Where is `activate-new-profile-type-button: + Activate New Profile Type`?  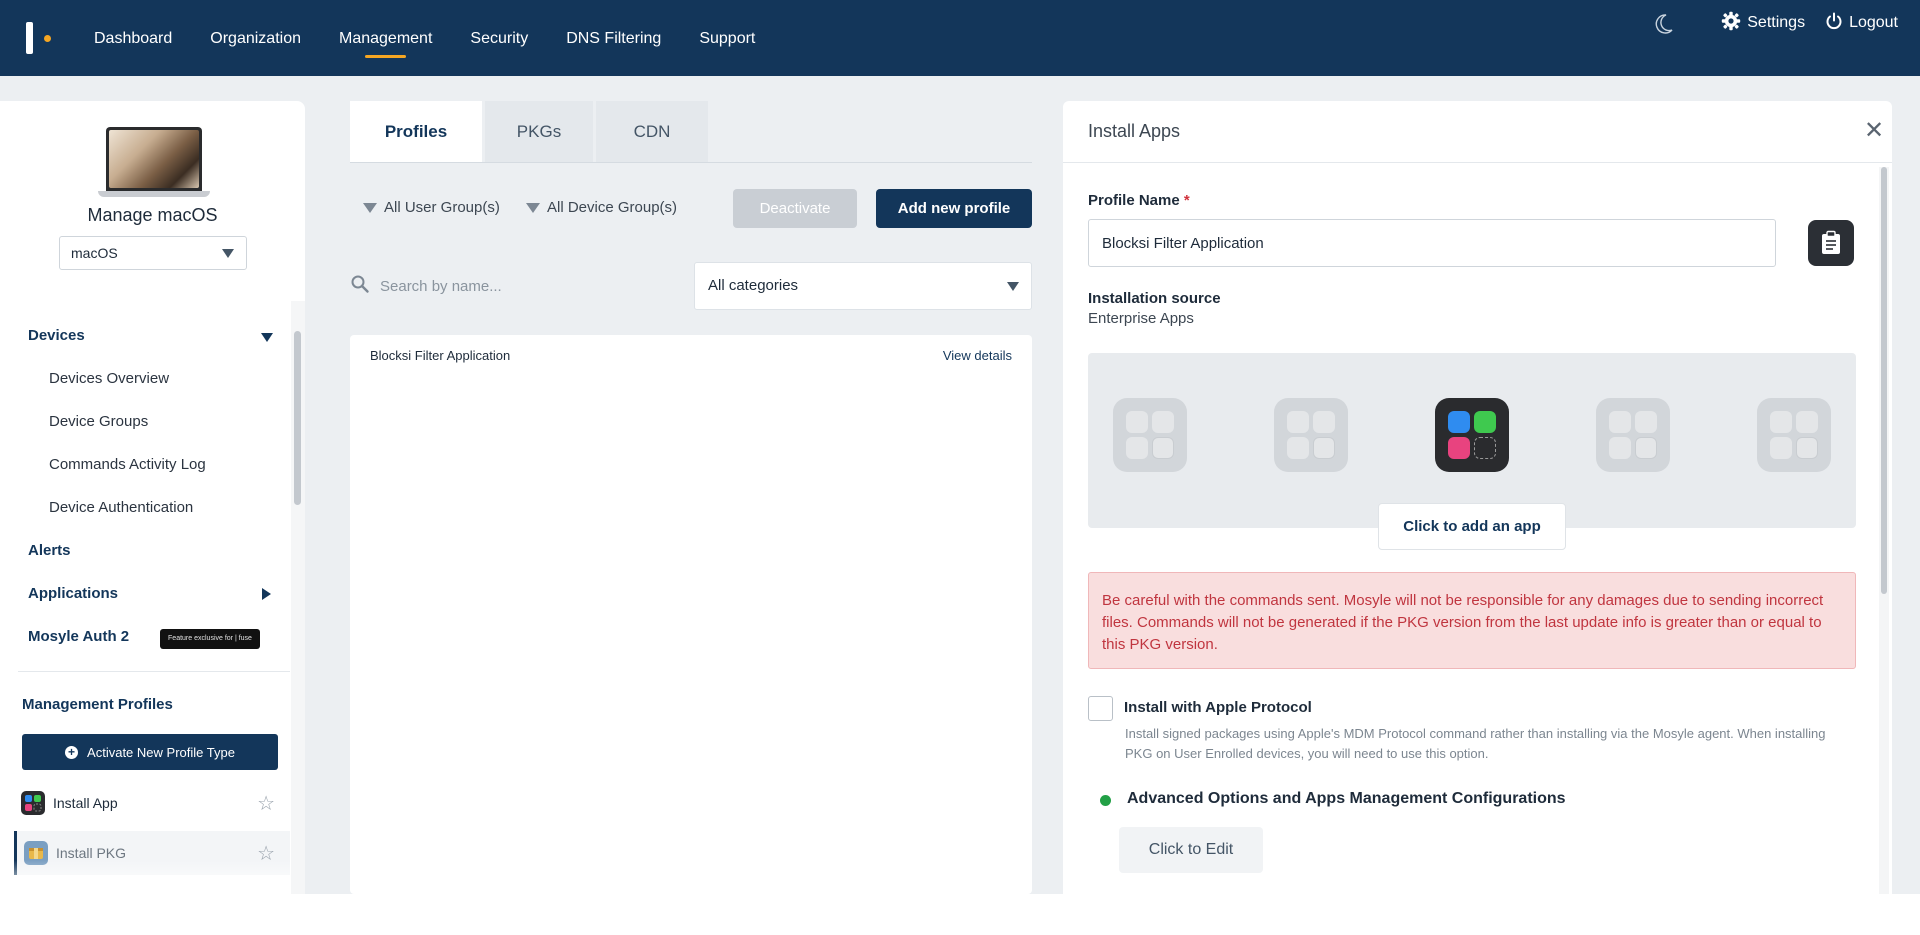
activate-new-profile-type-button: + Activate New Profile Type is located at coordinates (150, 752).